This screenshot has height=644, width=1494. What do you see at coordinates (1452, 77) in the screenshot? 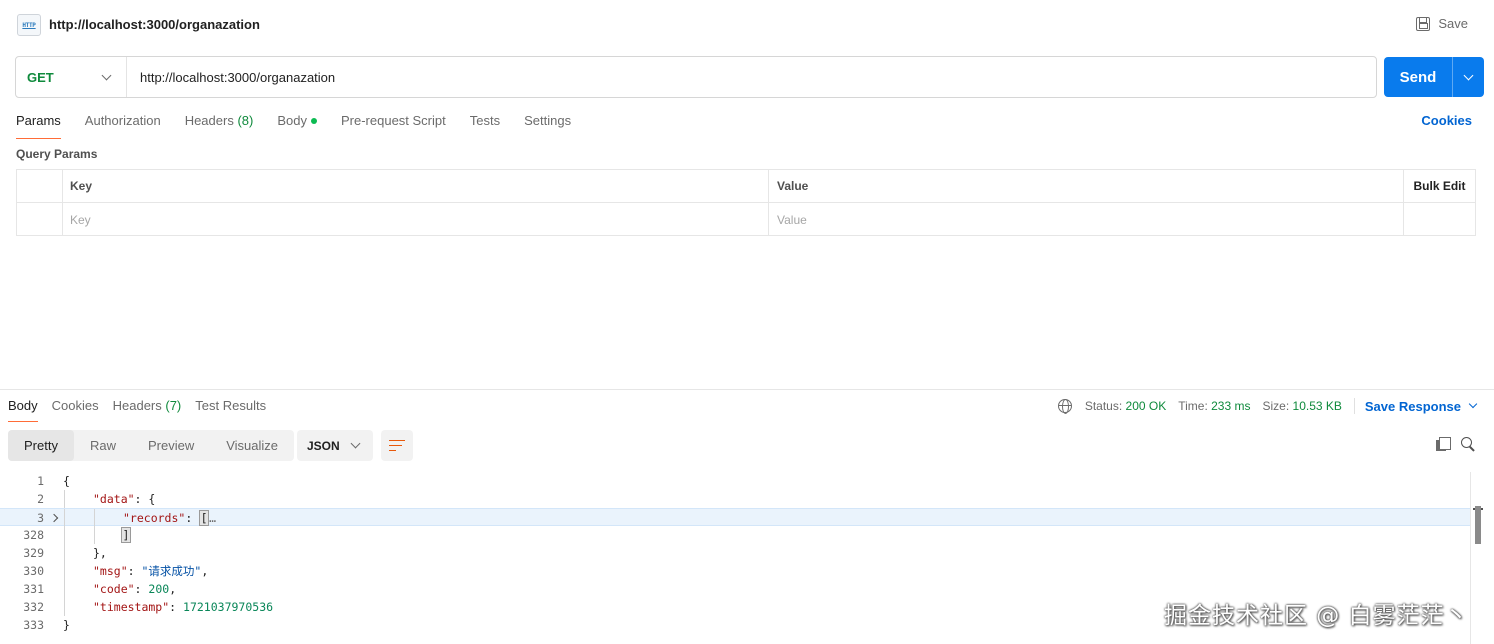
I see `send-divider` at bounding box center [1452, 77].